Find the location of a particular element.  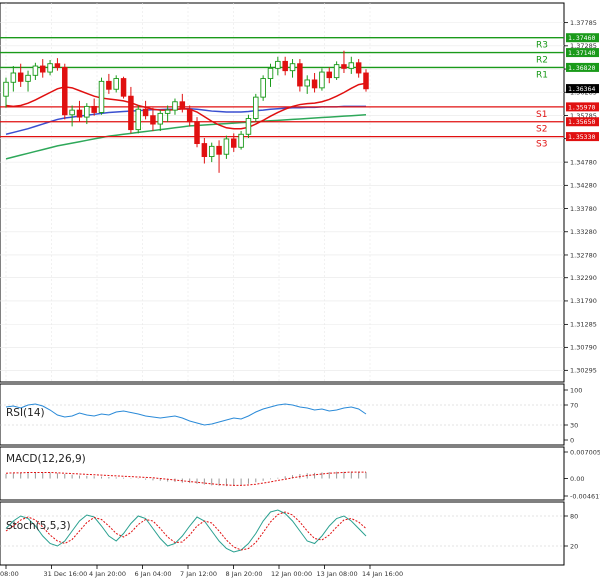

rsi-tick-label: 30 is located at coordinates (574, 425).